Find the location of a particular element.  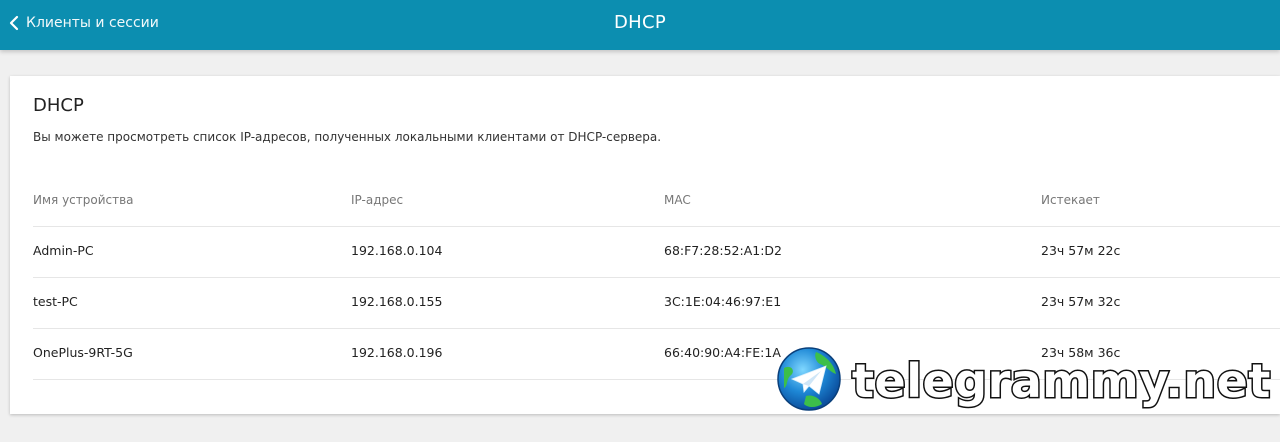

mac-cell: 66:40:90:A4:FE:1A is located at coordinates (722, 352).